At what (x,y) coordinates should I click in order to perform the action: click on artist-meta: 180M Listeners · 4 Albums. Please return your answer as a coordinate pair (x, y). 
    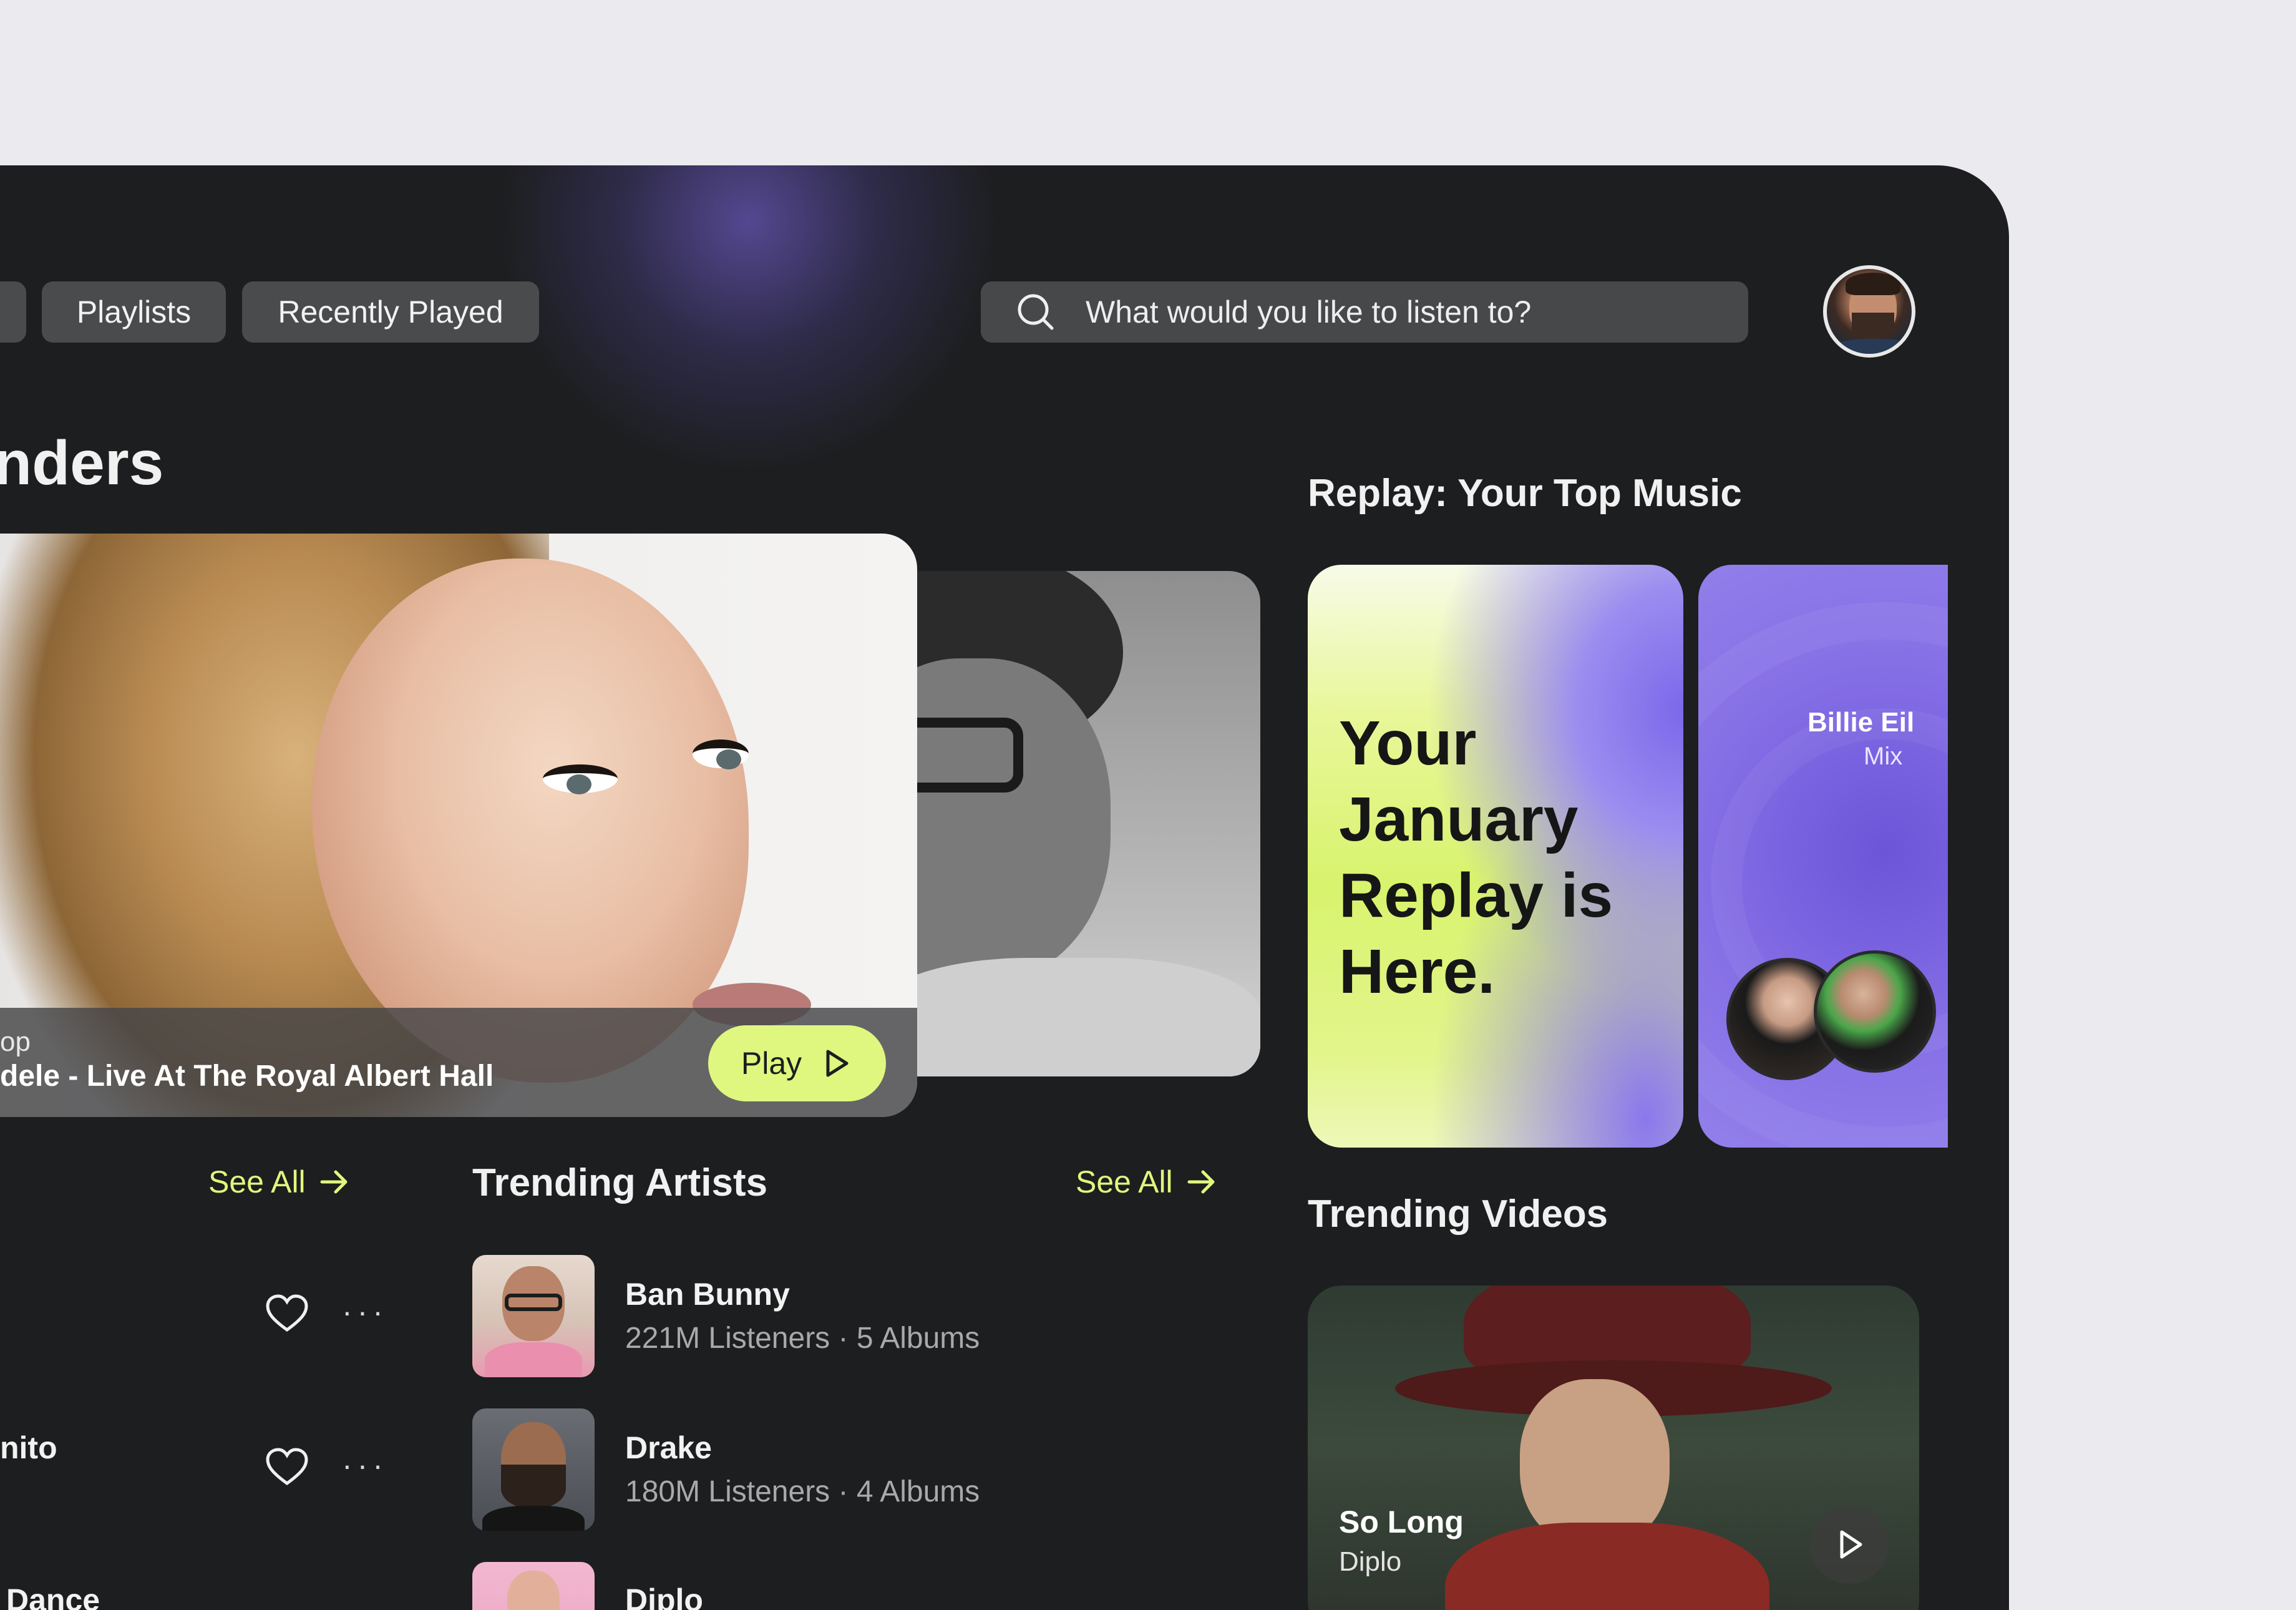
    Looking at the image, I should click on (802, 1491).